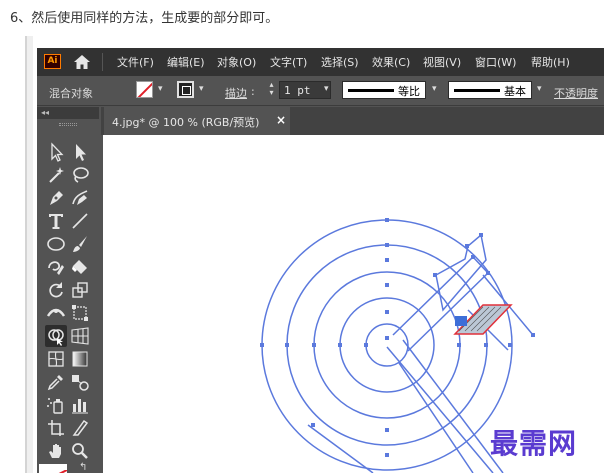 Image resolution: width=604 pixels, height=473 pixels. I want to click on fill-dropdown-chevron-icon: ▾, so click(160, 89).